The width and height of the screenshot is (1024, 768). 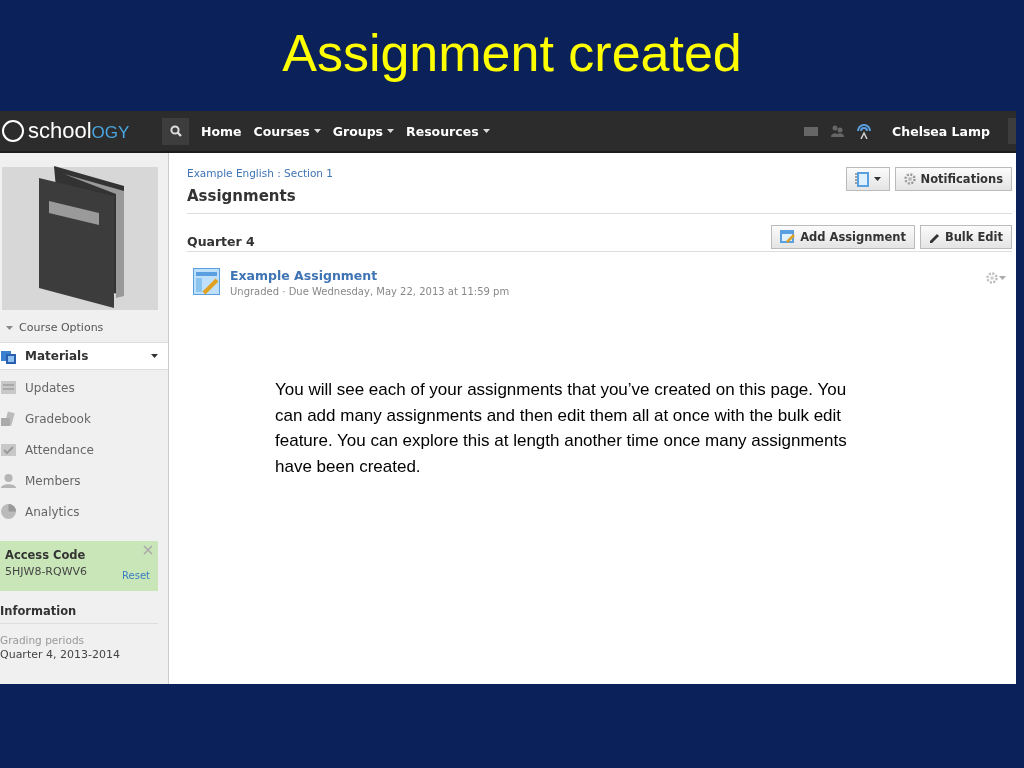 I want to click on mail-icon, so click(x=811, y=131).